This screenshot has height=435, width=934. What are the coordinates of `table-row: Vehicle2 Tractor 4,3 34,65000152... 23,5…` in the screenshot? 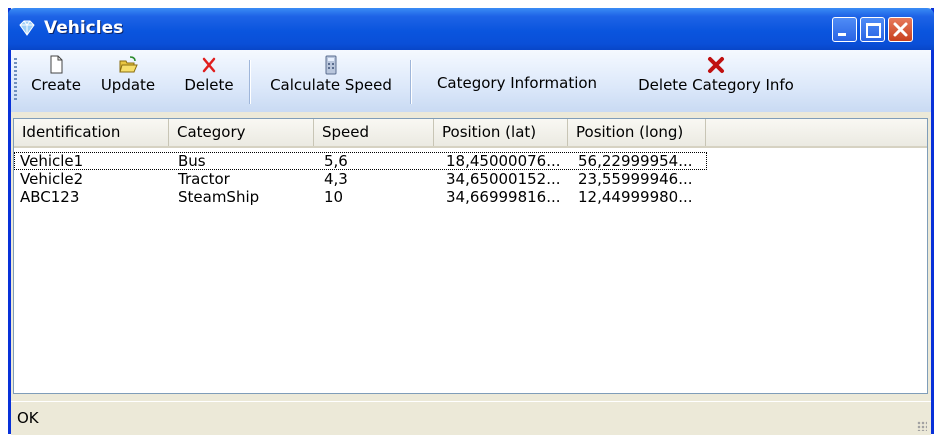 It's located at (470, 179).